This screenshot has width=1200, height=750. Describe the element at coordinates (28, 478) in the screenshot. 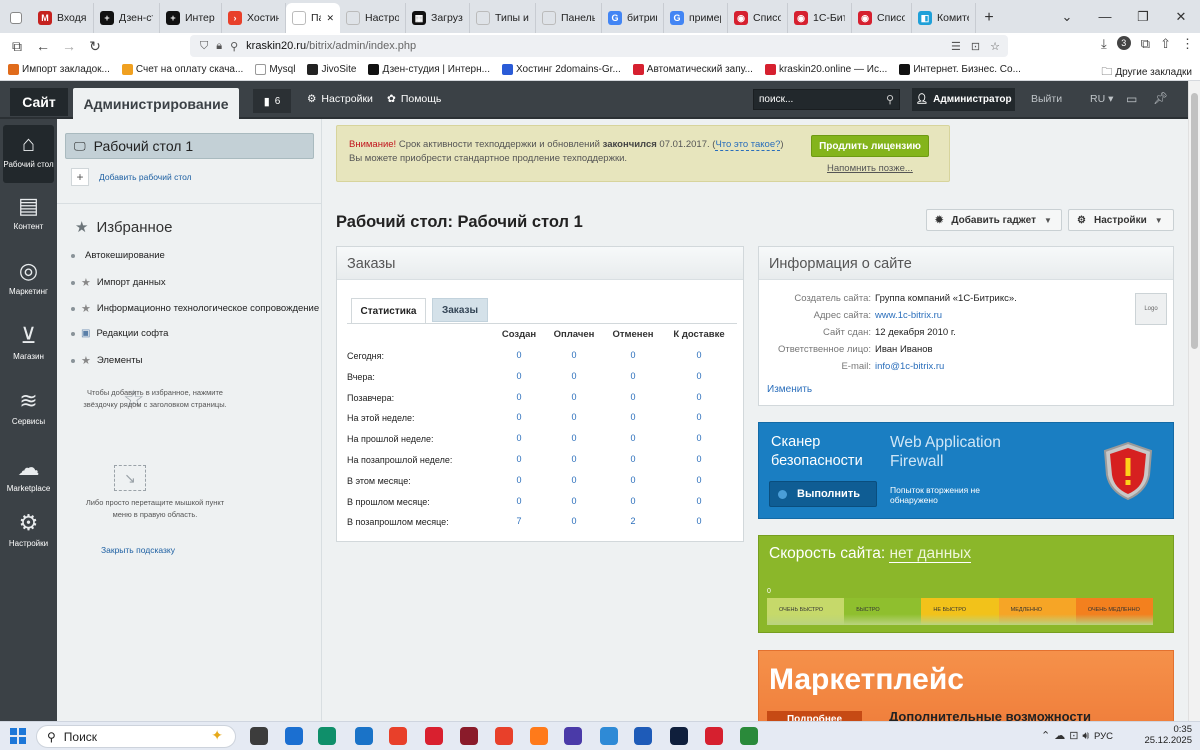

I see `rail-item-cloud-download: ☁ Marketplace` at that location.